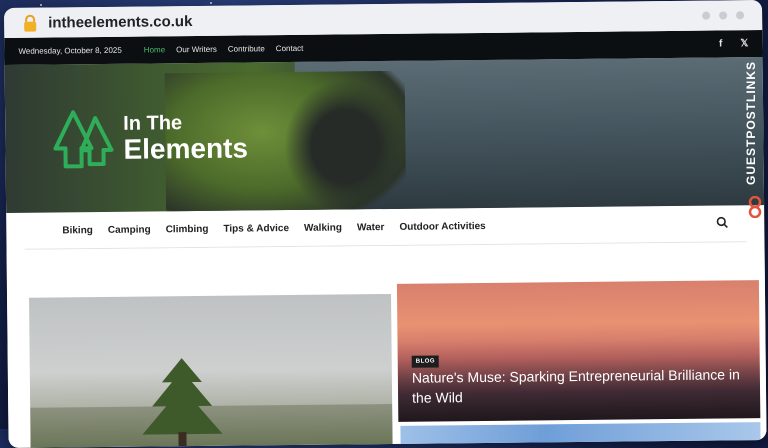  Describe the element at coordinates (323, 227) in the screenshot. I see `nav-walking: Walking` at that location.